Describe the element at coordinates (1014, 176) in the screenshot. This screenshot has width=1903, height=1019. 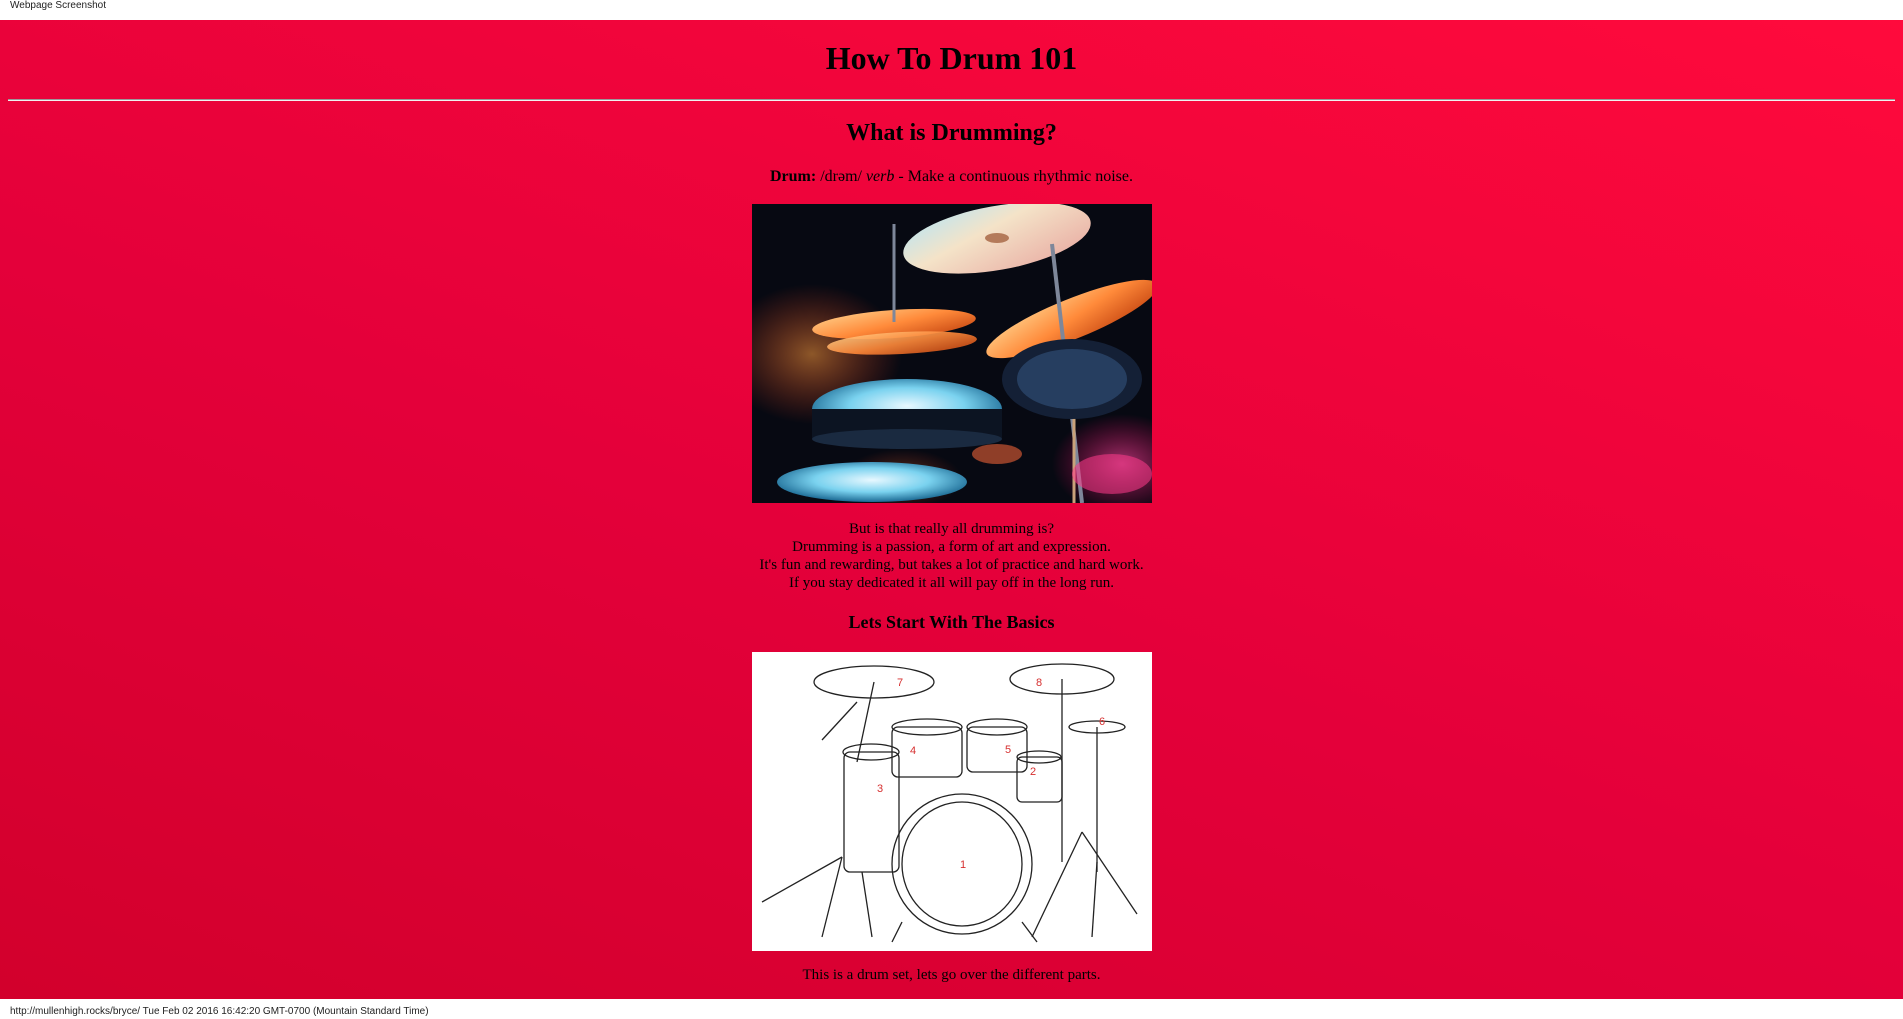
I see `definition-meaning: - Make a continuous rhythmic noise.` at that location.